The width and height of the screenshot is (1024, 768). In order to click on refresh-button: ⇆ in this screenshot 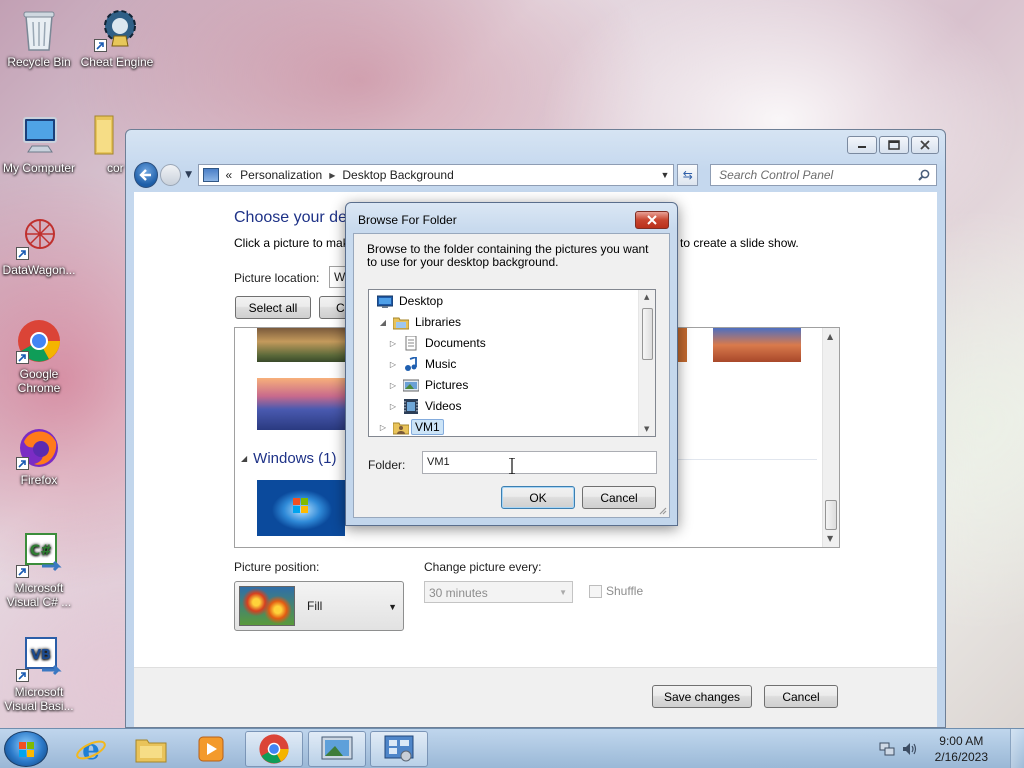, I will do `click(688, 175)`.